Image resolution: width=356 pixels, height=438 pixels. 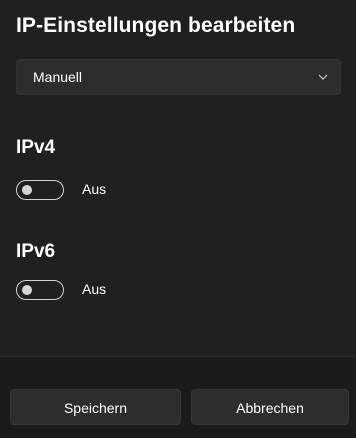 What do you see at coordinates (270, 407) in the screenshot?
I see `cancel-button: Abbrechen` at bounding box center [270, 407].